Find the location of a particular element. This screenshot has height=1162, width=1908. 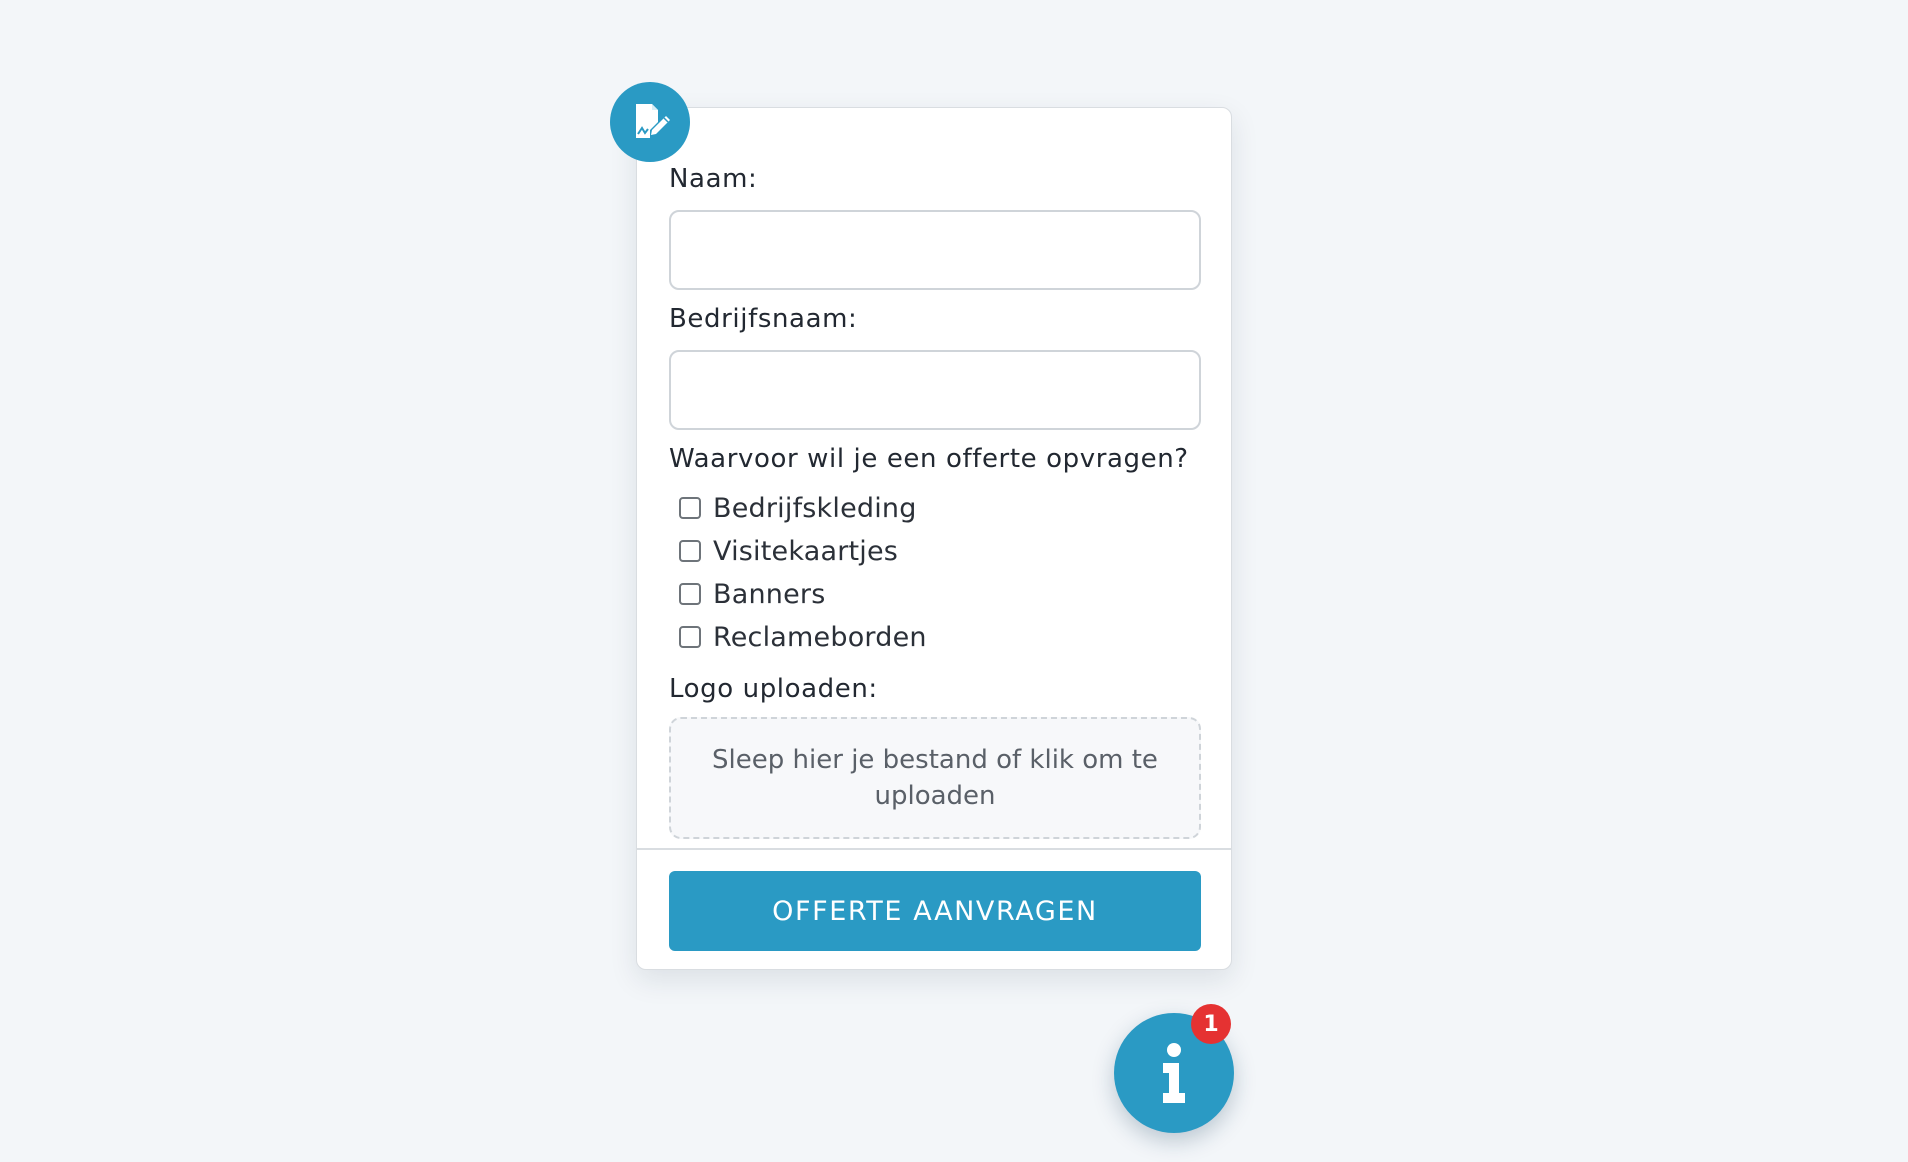

option-label: Visitekaartjes is located at coordinates (806, 551).